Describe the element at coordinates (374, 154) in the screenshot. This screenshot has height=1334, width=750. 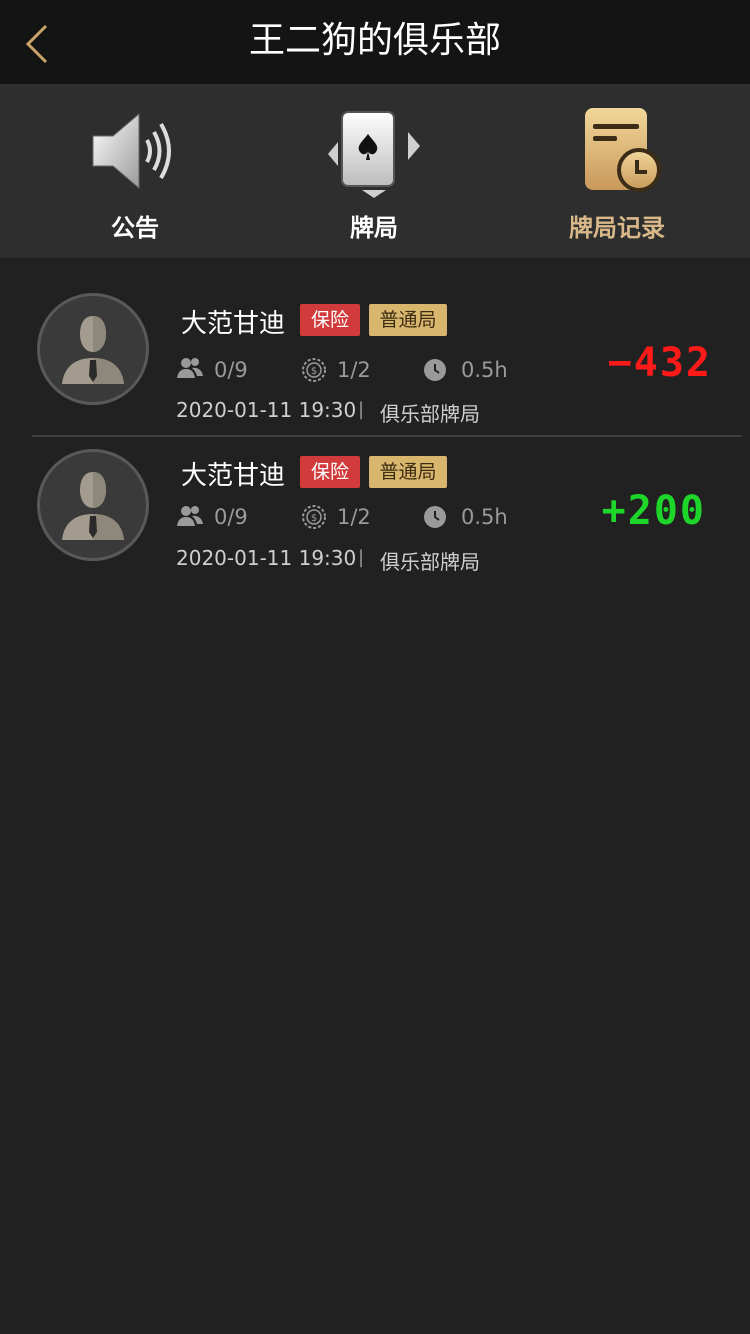
I see `playing-card-icon` at that location.